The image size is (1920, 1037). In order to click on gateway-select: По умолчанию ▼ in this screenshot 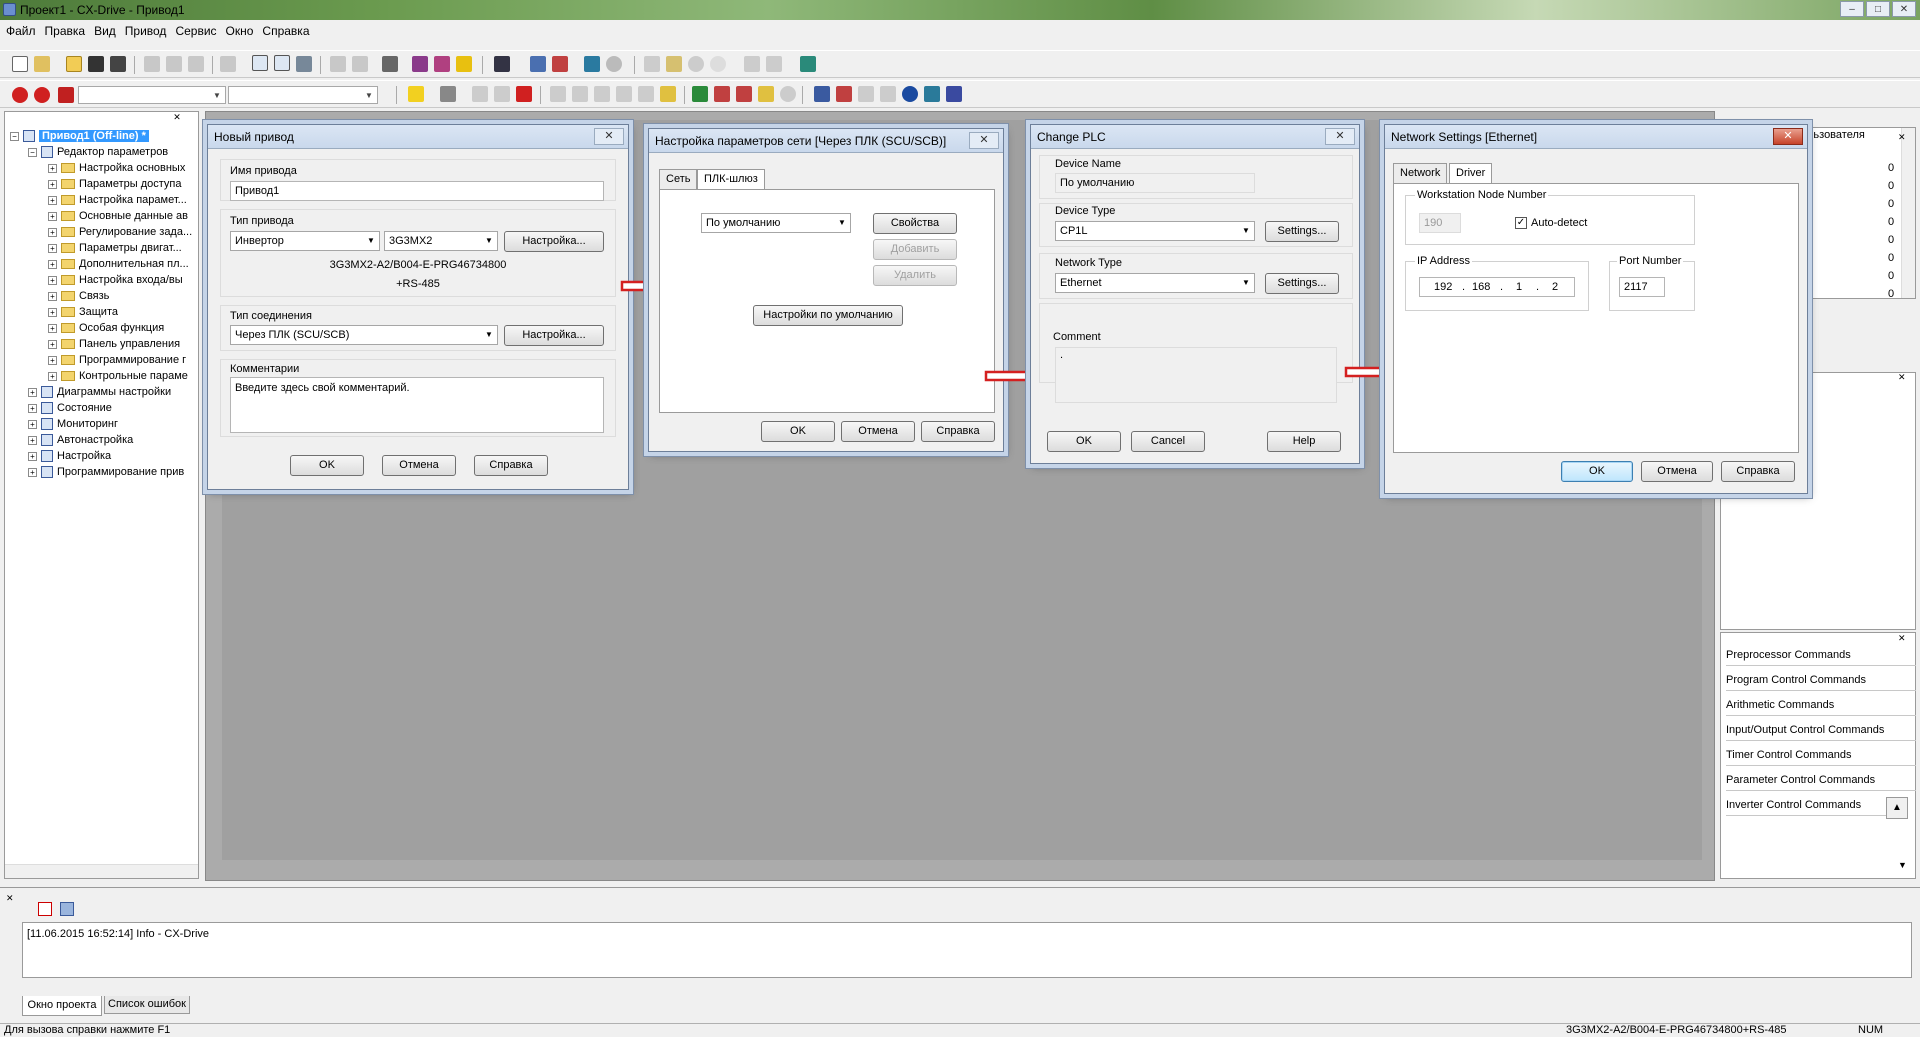, I will do `click(776, 223)`.